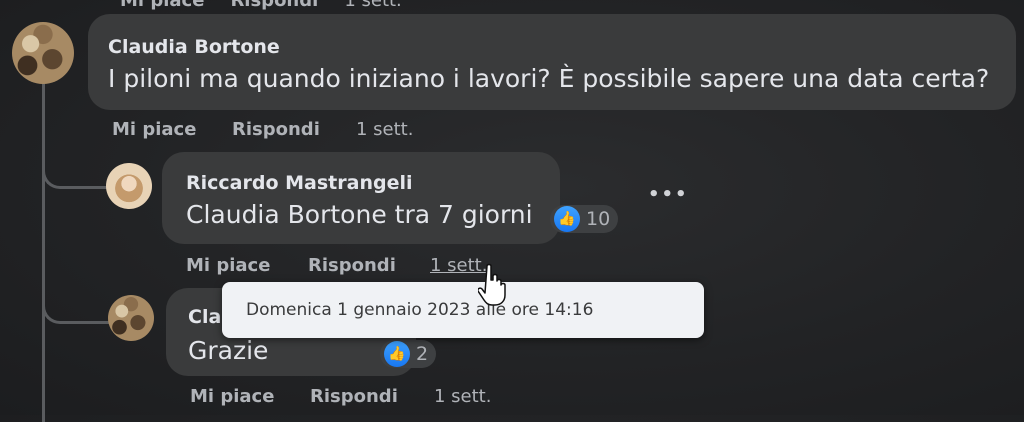 The height and width of the screenshot is (422, 1024). I want to click on more-options-icon: •••, so click(668, 194).